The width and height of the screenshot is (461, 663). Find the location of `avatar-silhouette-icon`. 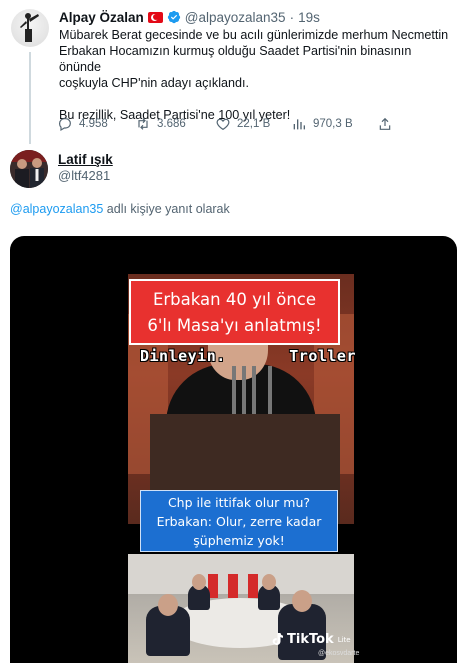

avatar-silhouette-icon is located at coordinates (29, 27).